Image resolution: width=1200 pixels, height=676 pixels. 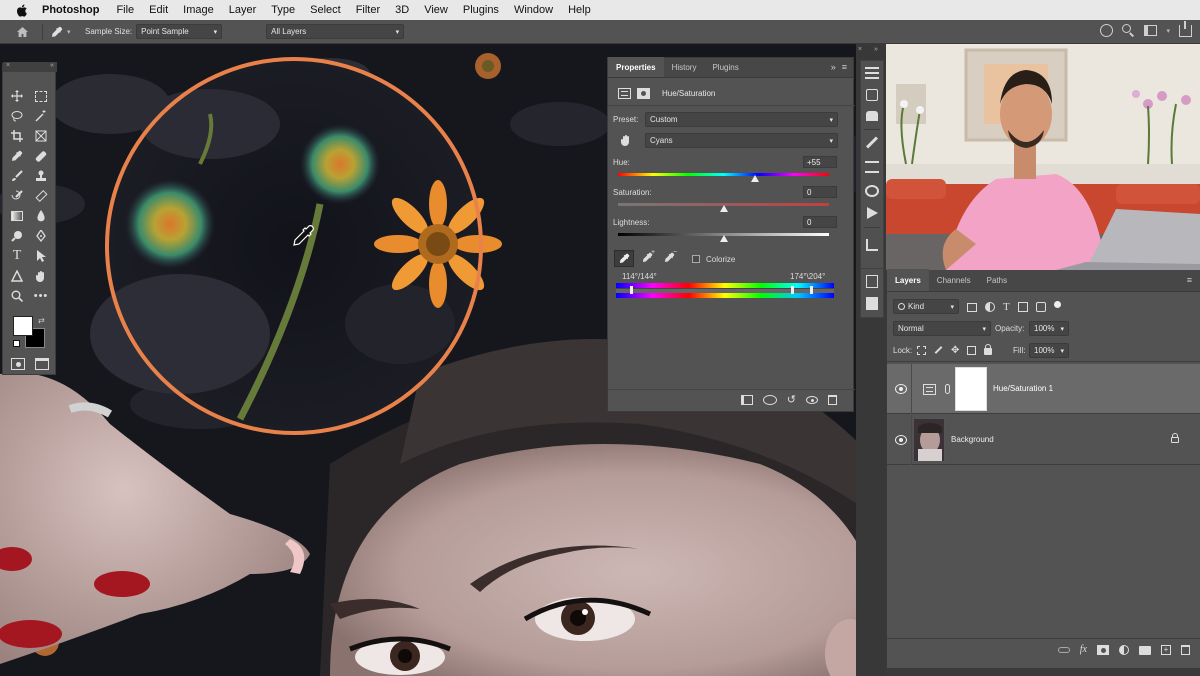 I want to click on collapse-panel-icon: », so click(x=833, y=67).